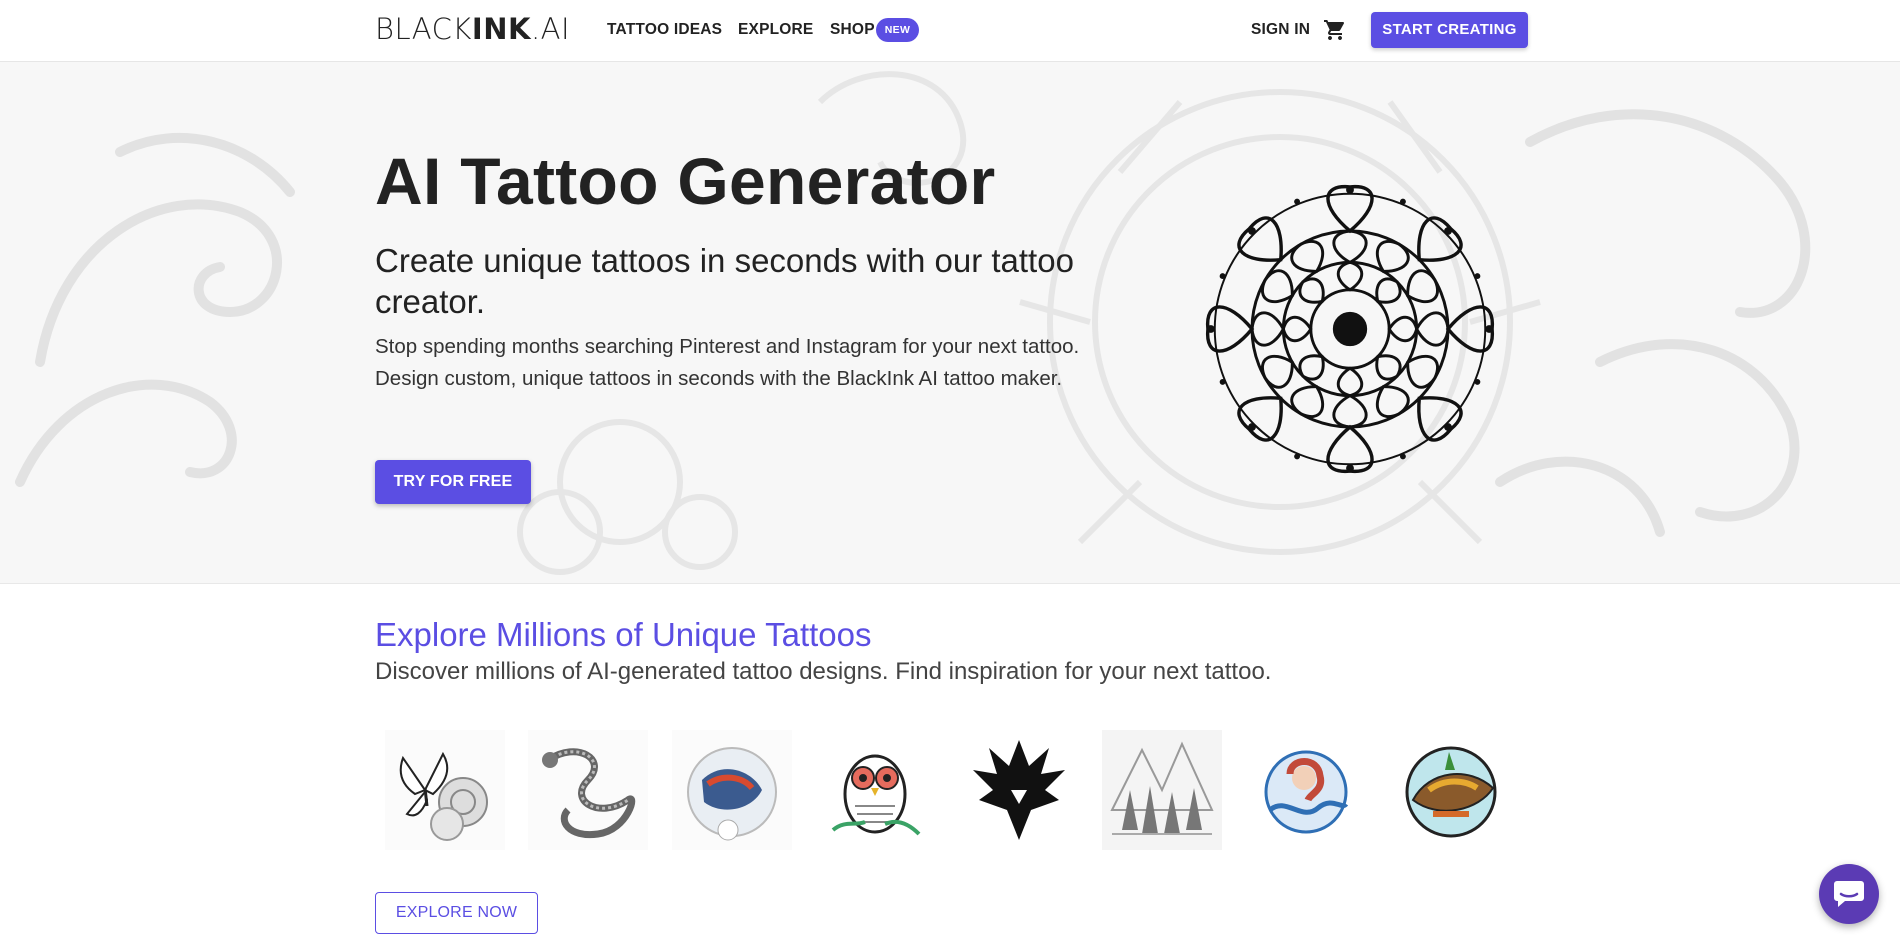 The width and height of the screenshot is (1900, 940). Describe the element at coordinates (445, 790) in the screenshot. I see `gallery-item-butterfly-roses` at that location.